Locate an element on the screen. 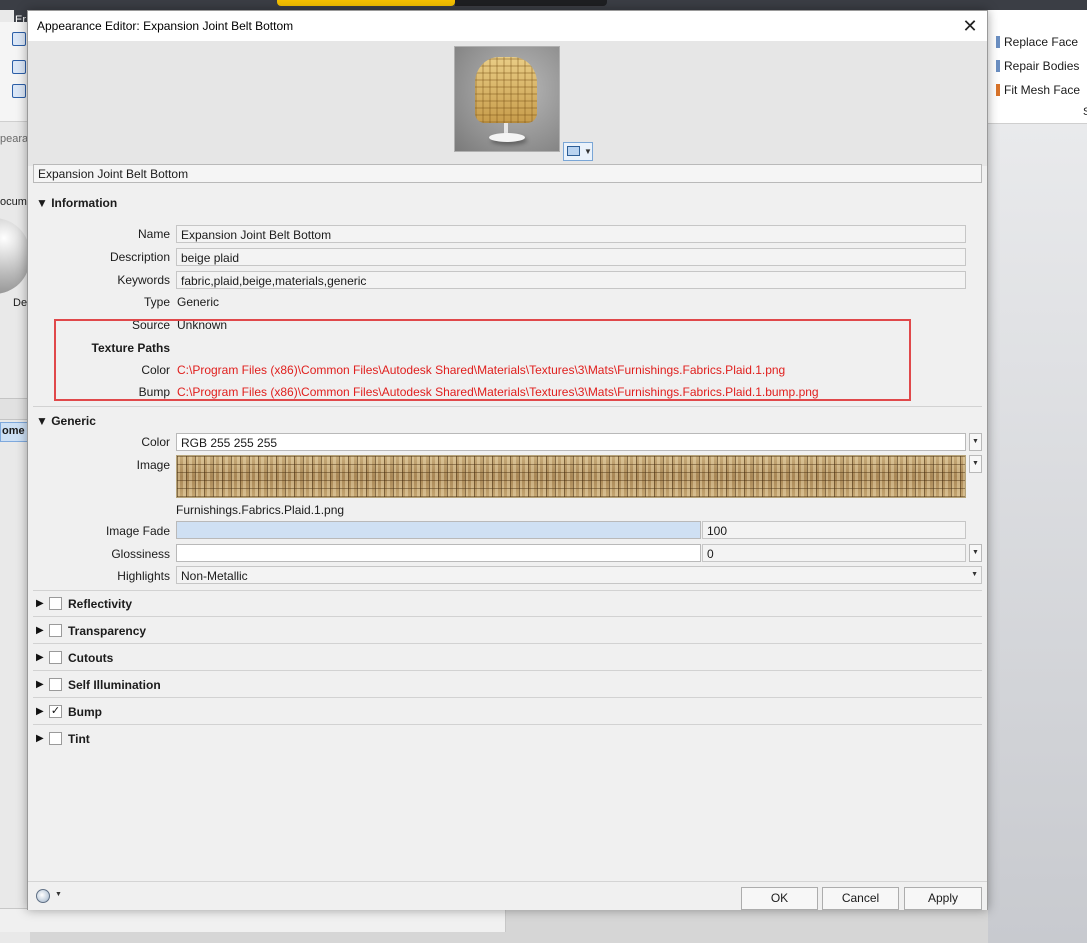 This screenshot has height=943, width=1087. glossiness-value: 0 is located at coordinates (834, 553).